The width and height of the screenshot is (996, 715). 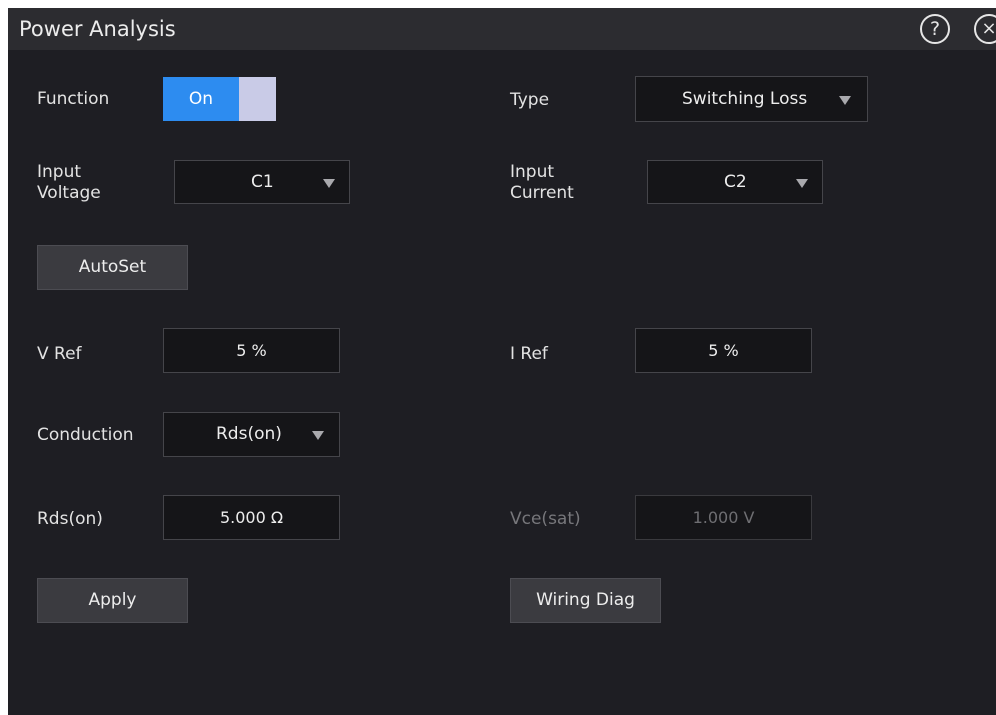 What do you see at coordinates (59, 354) in the screenshot?
I see `v-ref-label: V Ref` at bounding box center [59, 354].